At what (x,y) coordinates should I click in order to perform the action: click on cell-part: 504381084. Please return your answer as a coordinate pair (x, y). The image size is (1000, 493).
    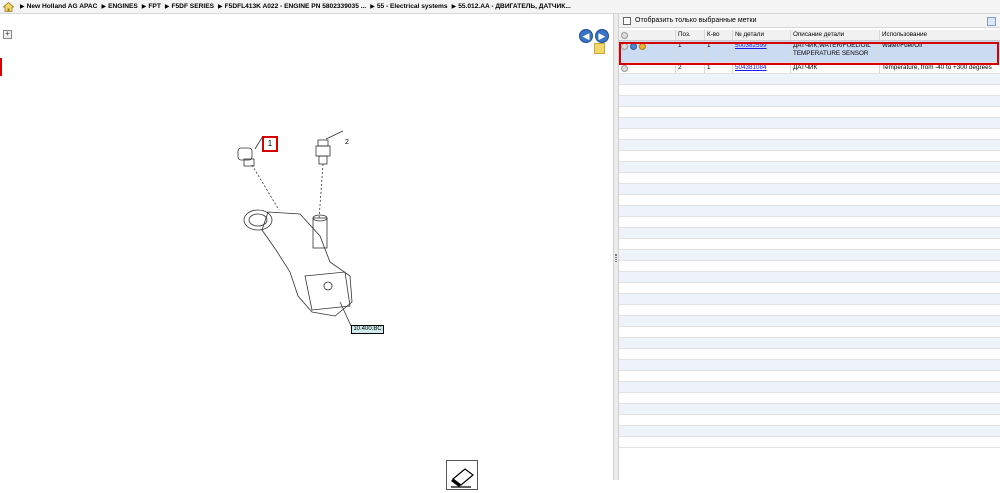
    Looking at the image, I should click on (762, 68).